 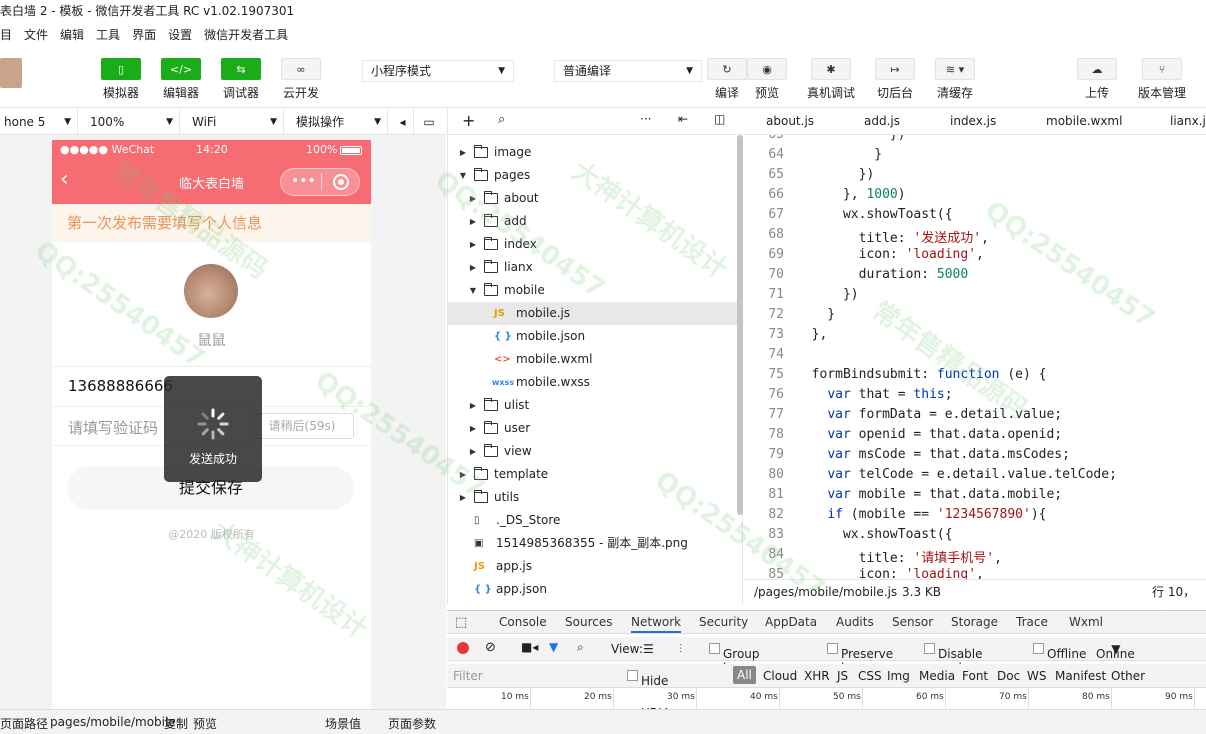 What do you see at coordinates (412, 723) in the screenshot?
I see `page-params: 页面参数` at bounding box center [412, 723].